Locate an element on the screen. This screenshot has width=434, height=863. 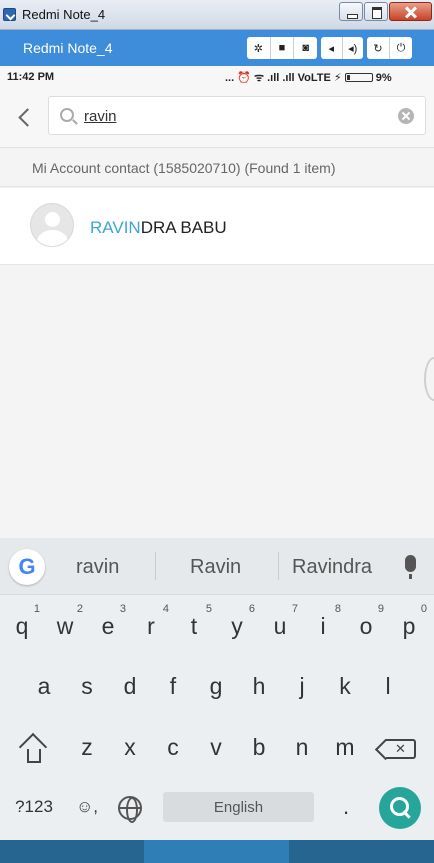
suggestion-2: Ravin is located at coordinates (215, 567).